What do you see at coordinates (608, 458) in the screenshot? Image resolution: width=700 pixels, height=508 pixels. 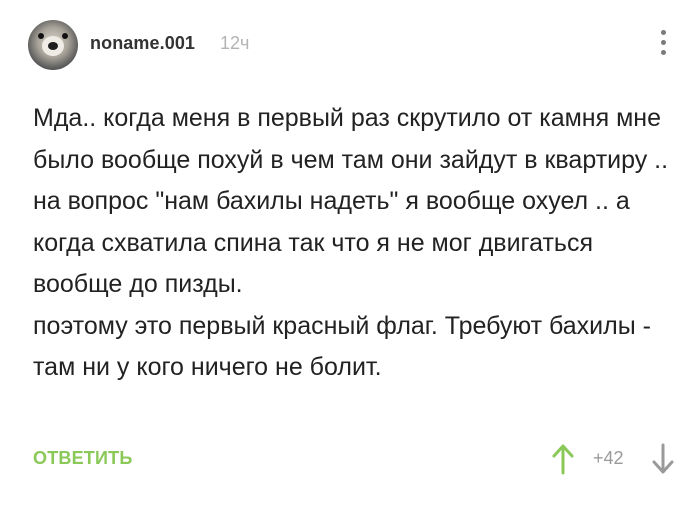 I see `rating-score: +42` at bounding box center [608, 458].